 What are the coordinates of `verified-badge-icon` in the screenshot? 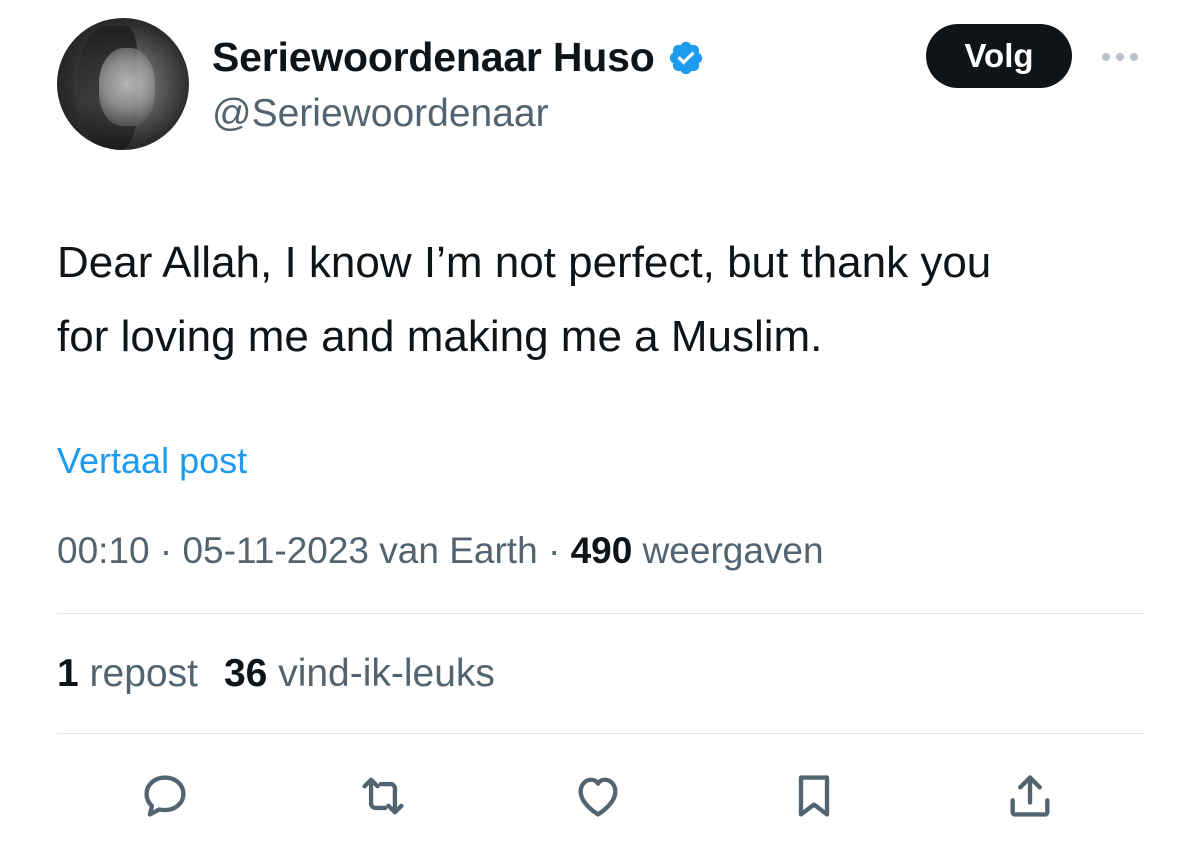 It's located at (685, 57).